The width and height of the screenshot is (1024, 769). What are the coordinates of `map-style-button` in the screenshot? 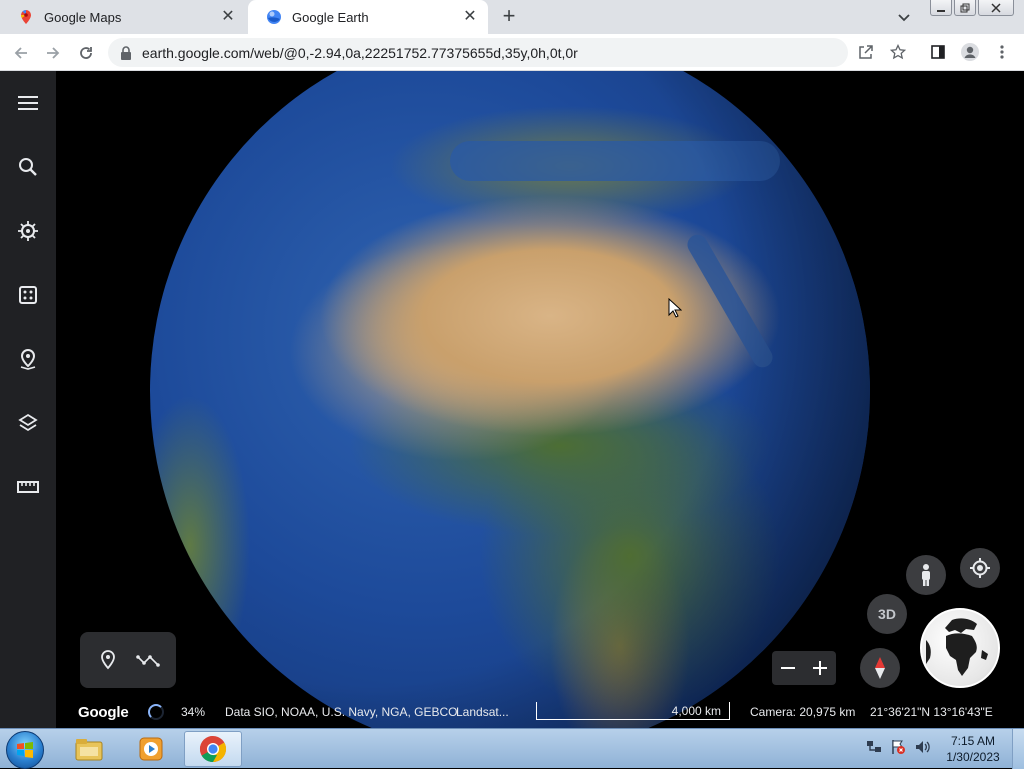 It's located at (28, 423).